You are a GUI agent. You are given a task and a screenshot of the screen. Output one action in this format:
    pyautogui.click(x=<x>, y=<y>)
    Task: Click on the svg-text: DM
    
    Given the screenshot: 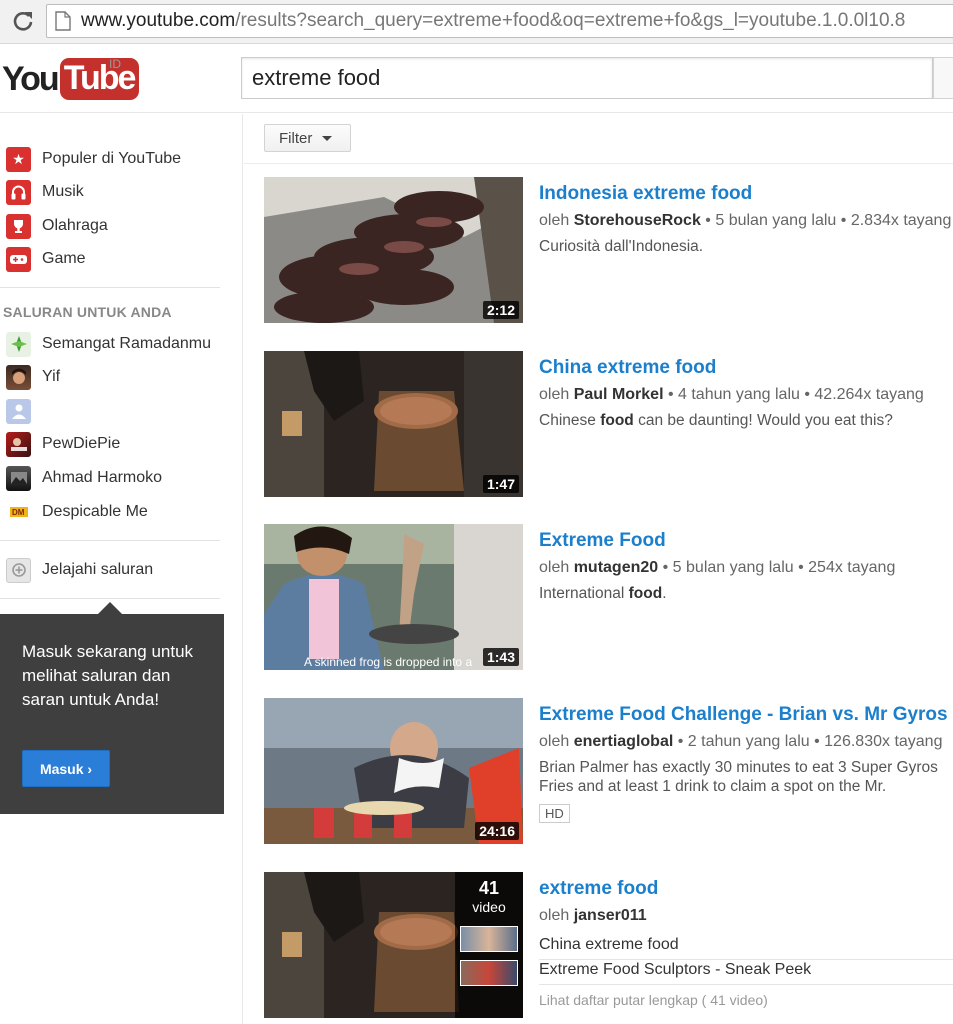 What is the action you would take?
    pyautogui.click(x=18, y=512)
    